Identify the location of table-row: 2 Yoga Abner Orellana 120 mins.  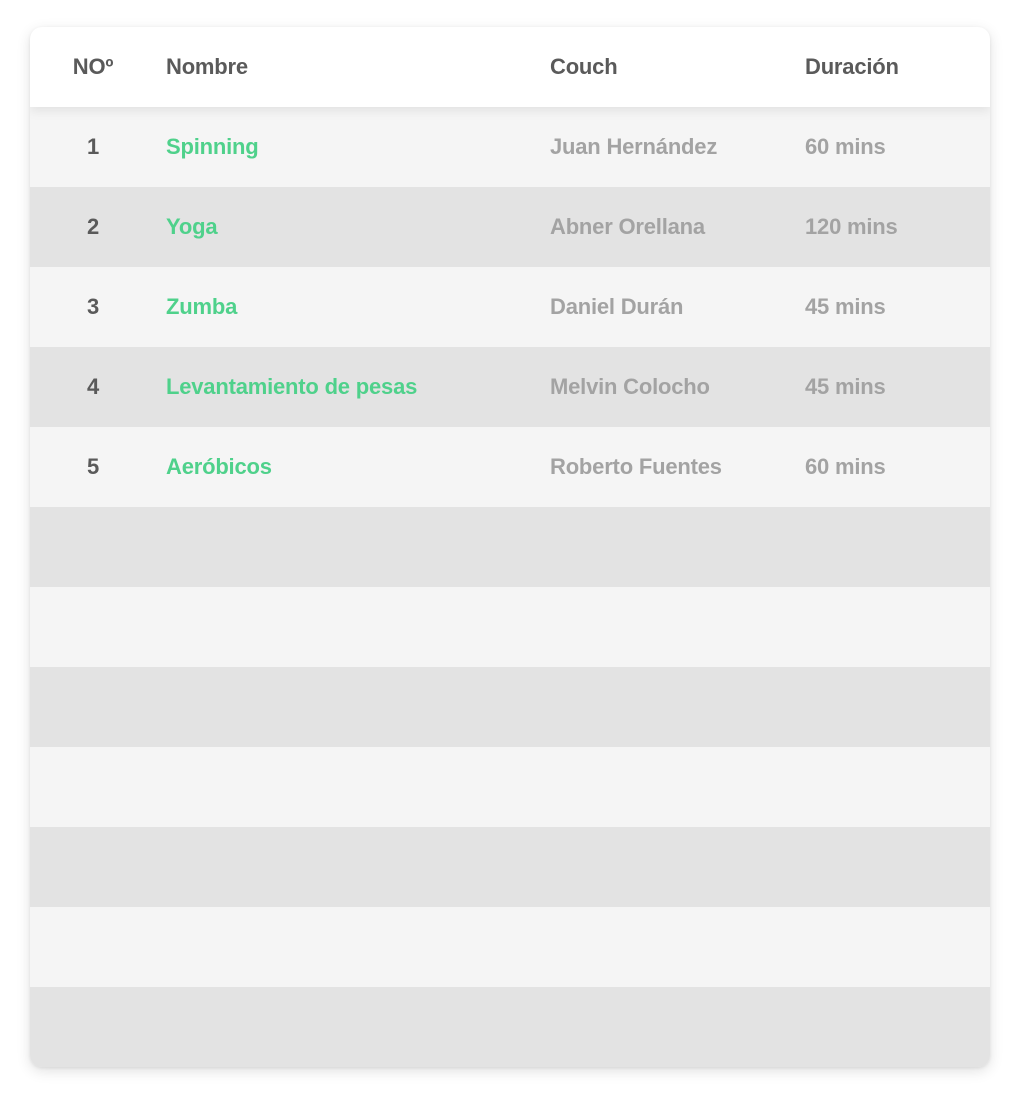
(510, 227).